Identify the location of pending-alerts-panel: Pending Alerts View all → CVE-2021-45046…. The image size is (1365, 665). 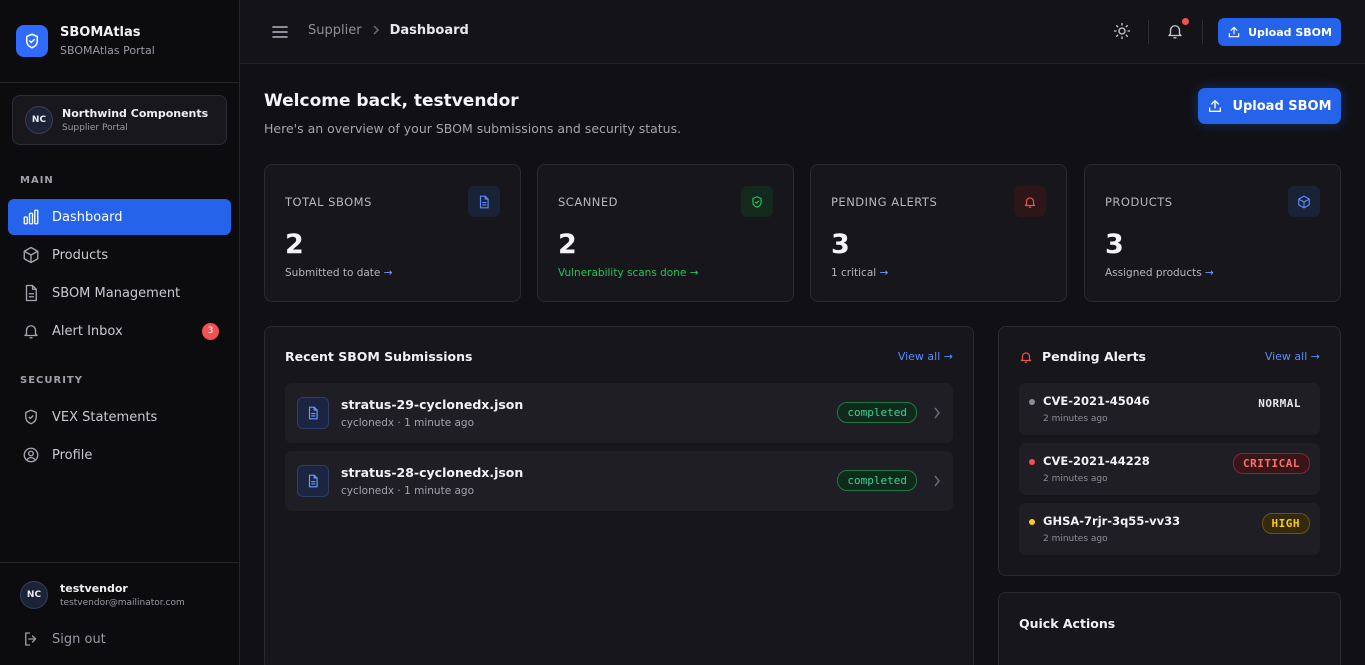
(1169, 451).